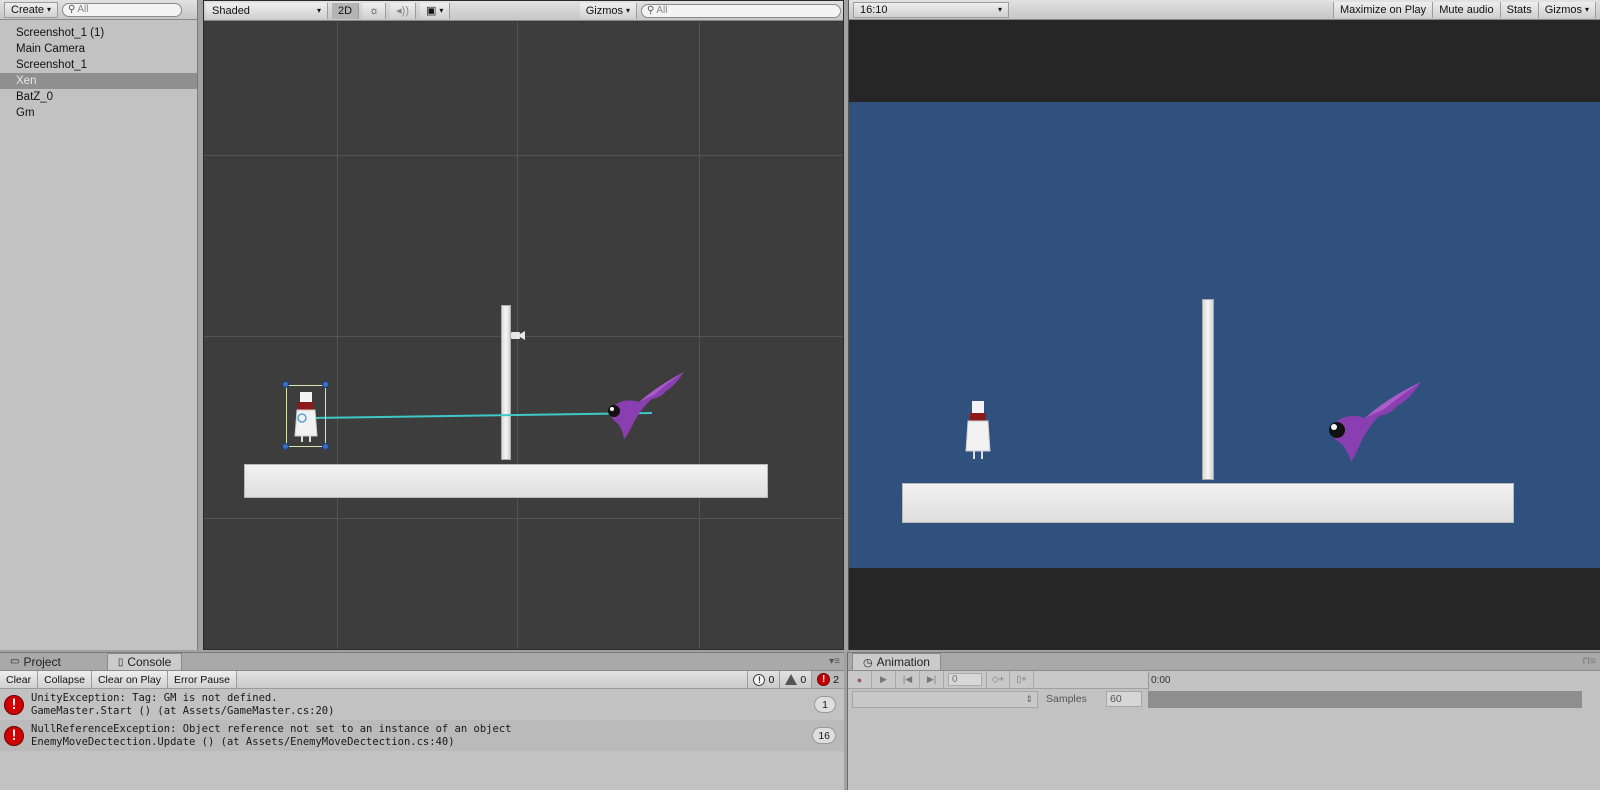 The width and height of the screenshot is (1600, 790). What do you see at coordinates (523, 11) in the screenshot?
I see `scene-toolbar: Shaded ▾ 2D ☼ ◂)) ▣ ▾ Gizmos ▾ ⚲ All` at bounding box center [523, 11].